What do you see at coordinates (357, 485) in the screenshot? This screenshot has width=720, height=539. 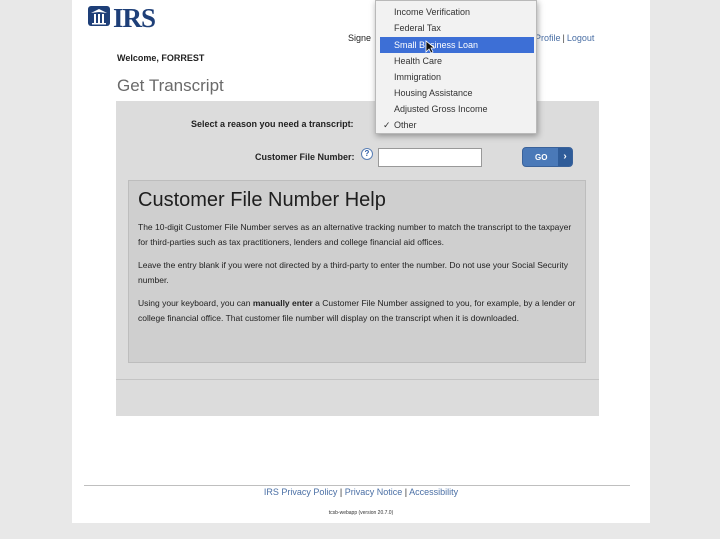 I see `footer-divider` at bounding box center [357, 485].